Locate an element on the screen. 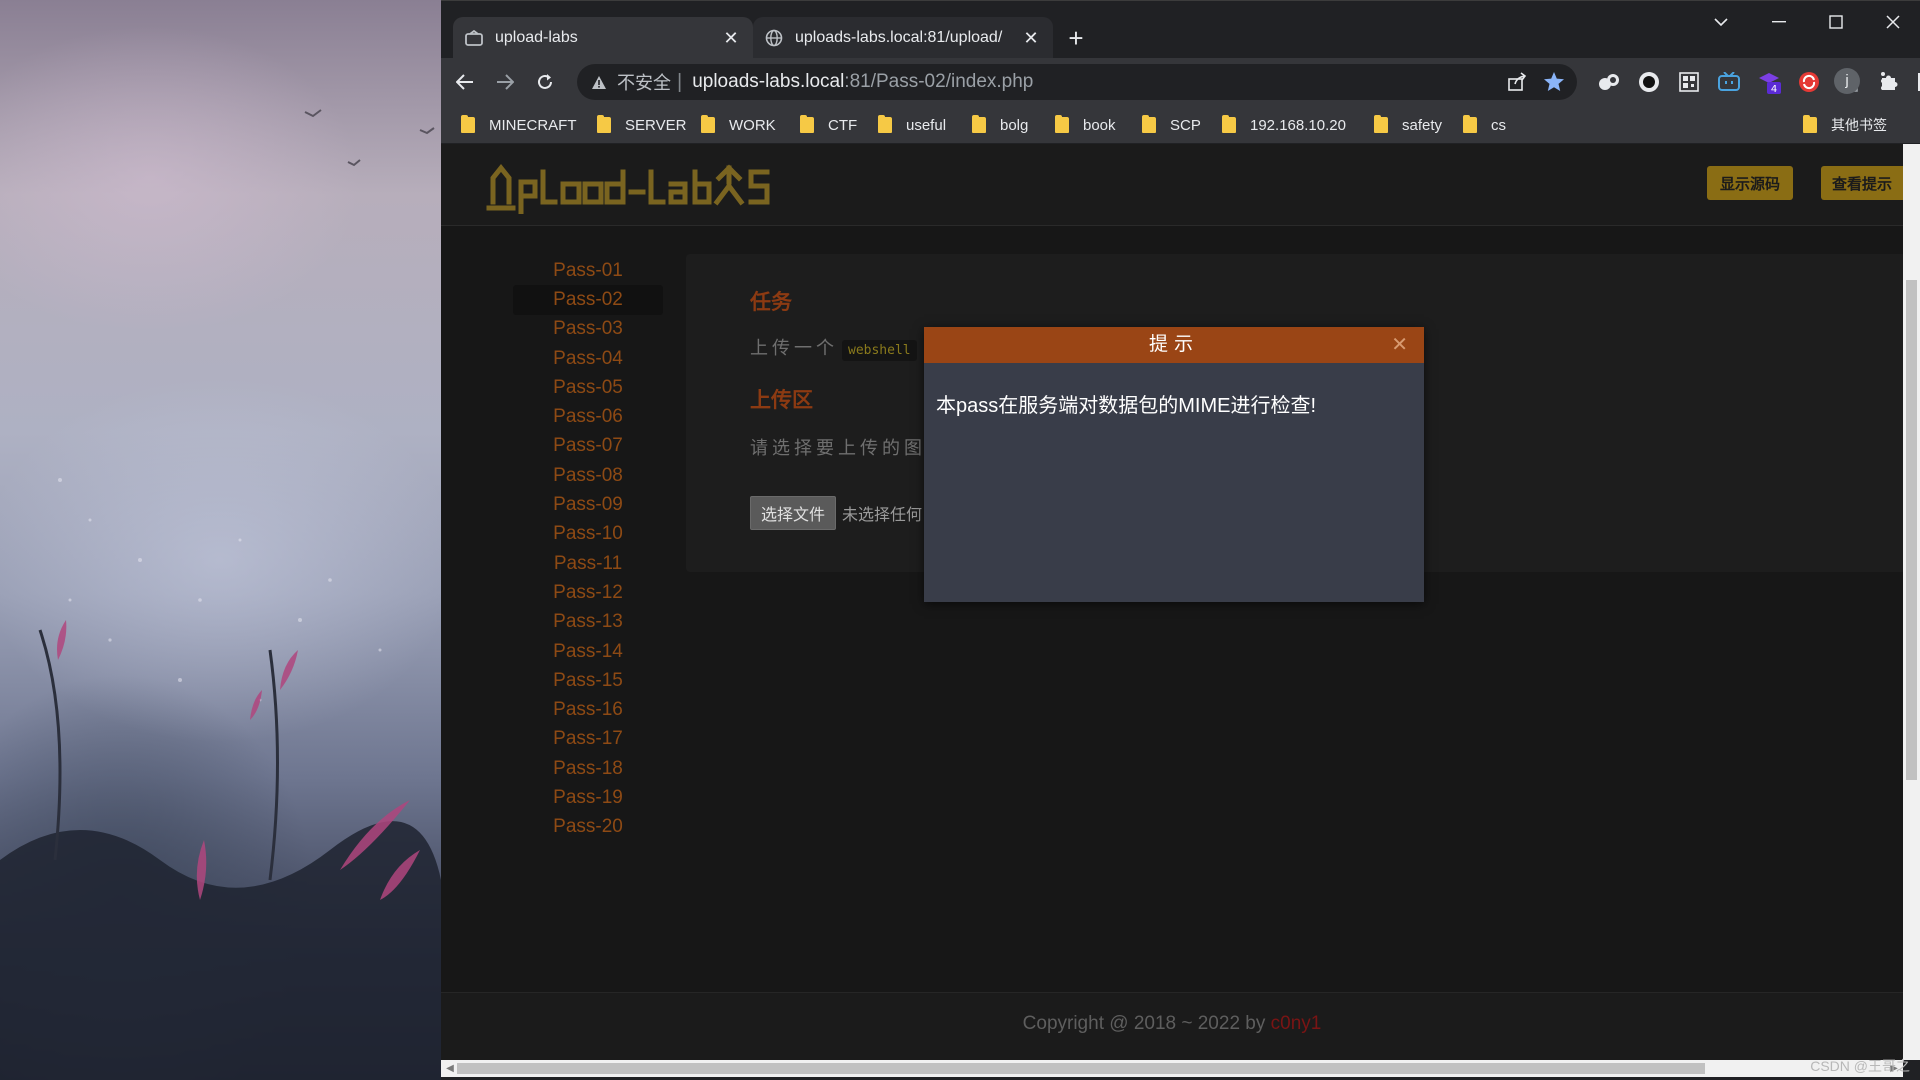  bookmark-folder: safety is located at coordinates (1408, 125).